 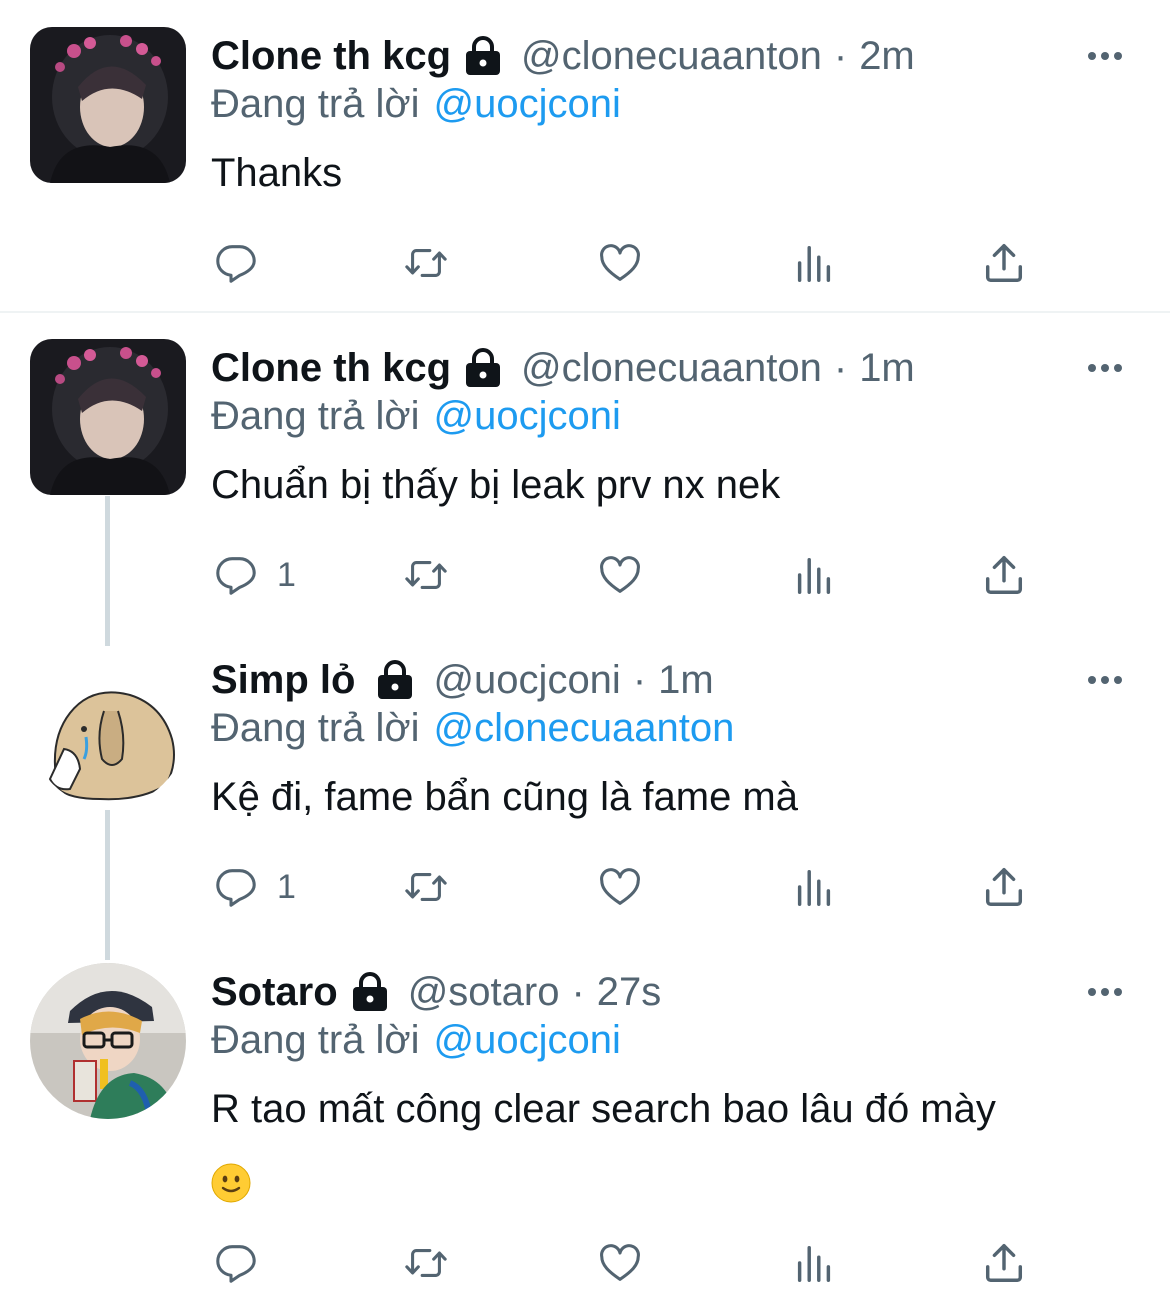 I want to click on mention-link: @clonecuaanton, so click(x=584, y=728).